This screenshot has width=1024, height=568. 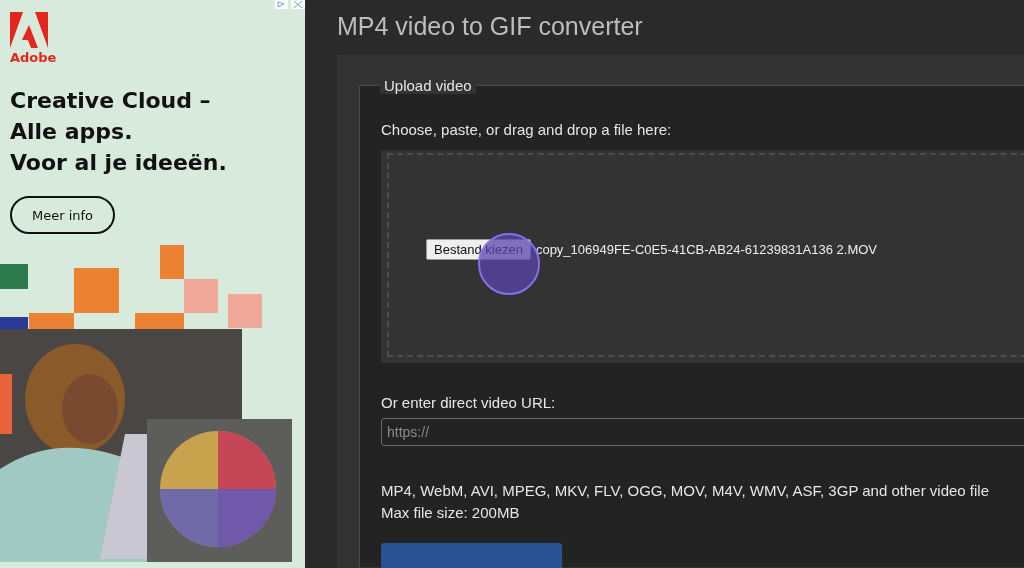 I want to click on formats-text: MP4, WebM, AVI, MPEG, MKV, FLV, OGG, MOV, M4V, WMV, ASF, 3GP and other video file, so click(x=685, y=491).